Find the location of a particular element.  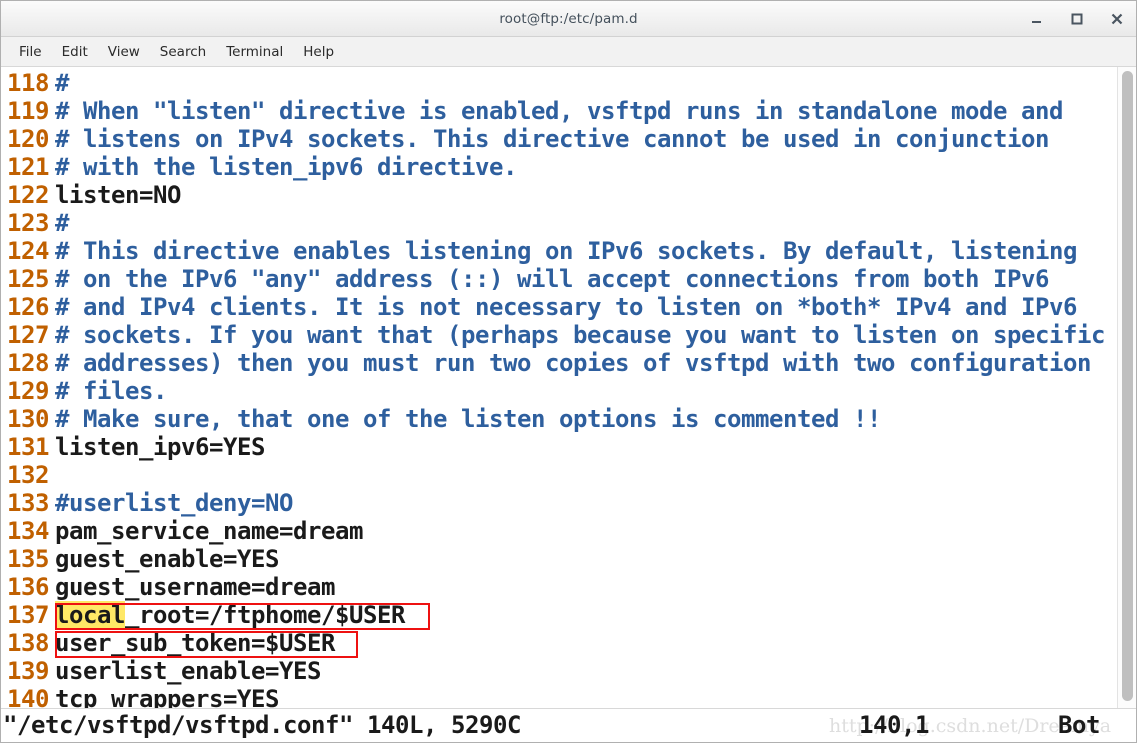

editor-line: 137 local_root=/ftphome/$USER is located at coordinates (553, 615).